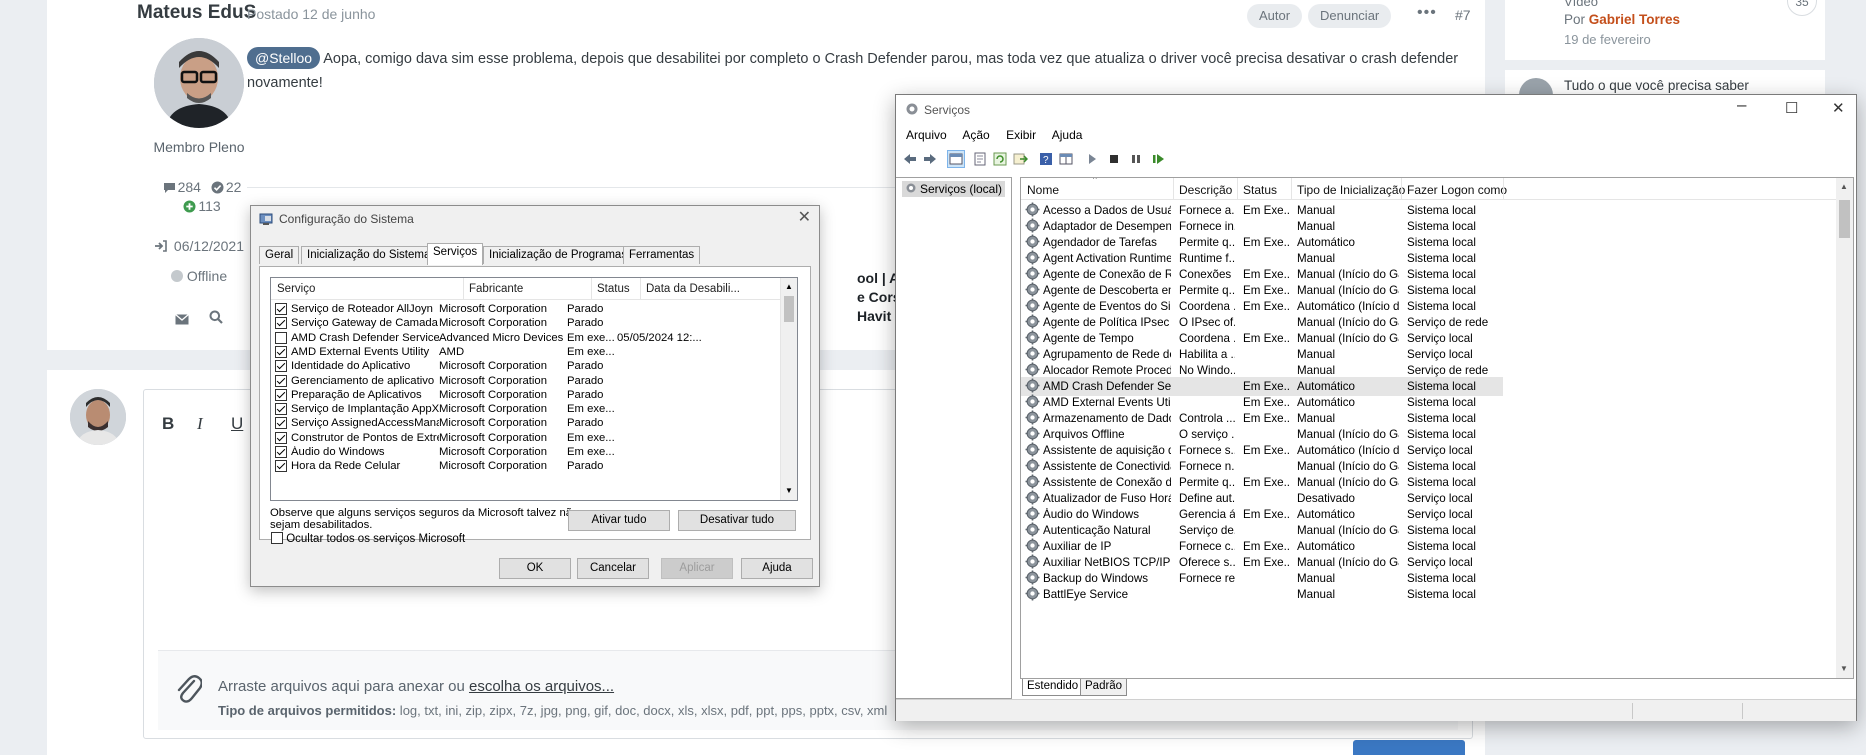 This screenshot has width=1866, height=755. What do you see at coordinates (1114, 159) in the screenshot?
I see `stop-service-icon` at bounding box center [1114, 159].